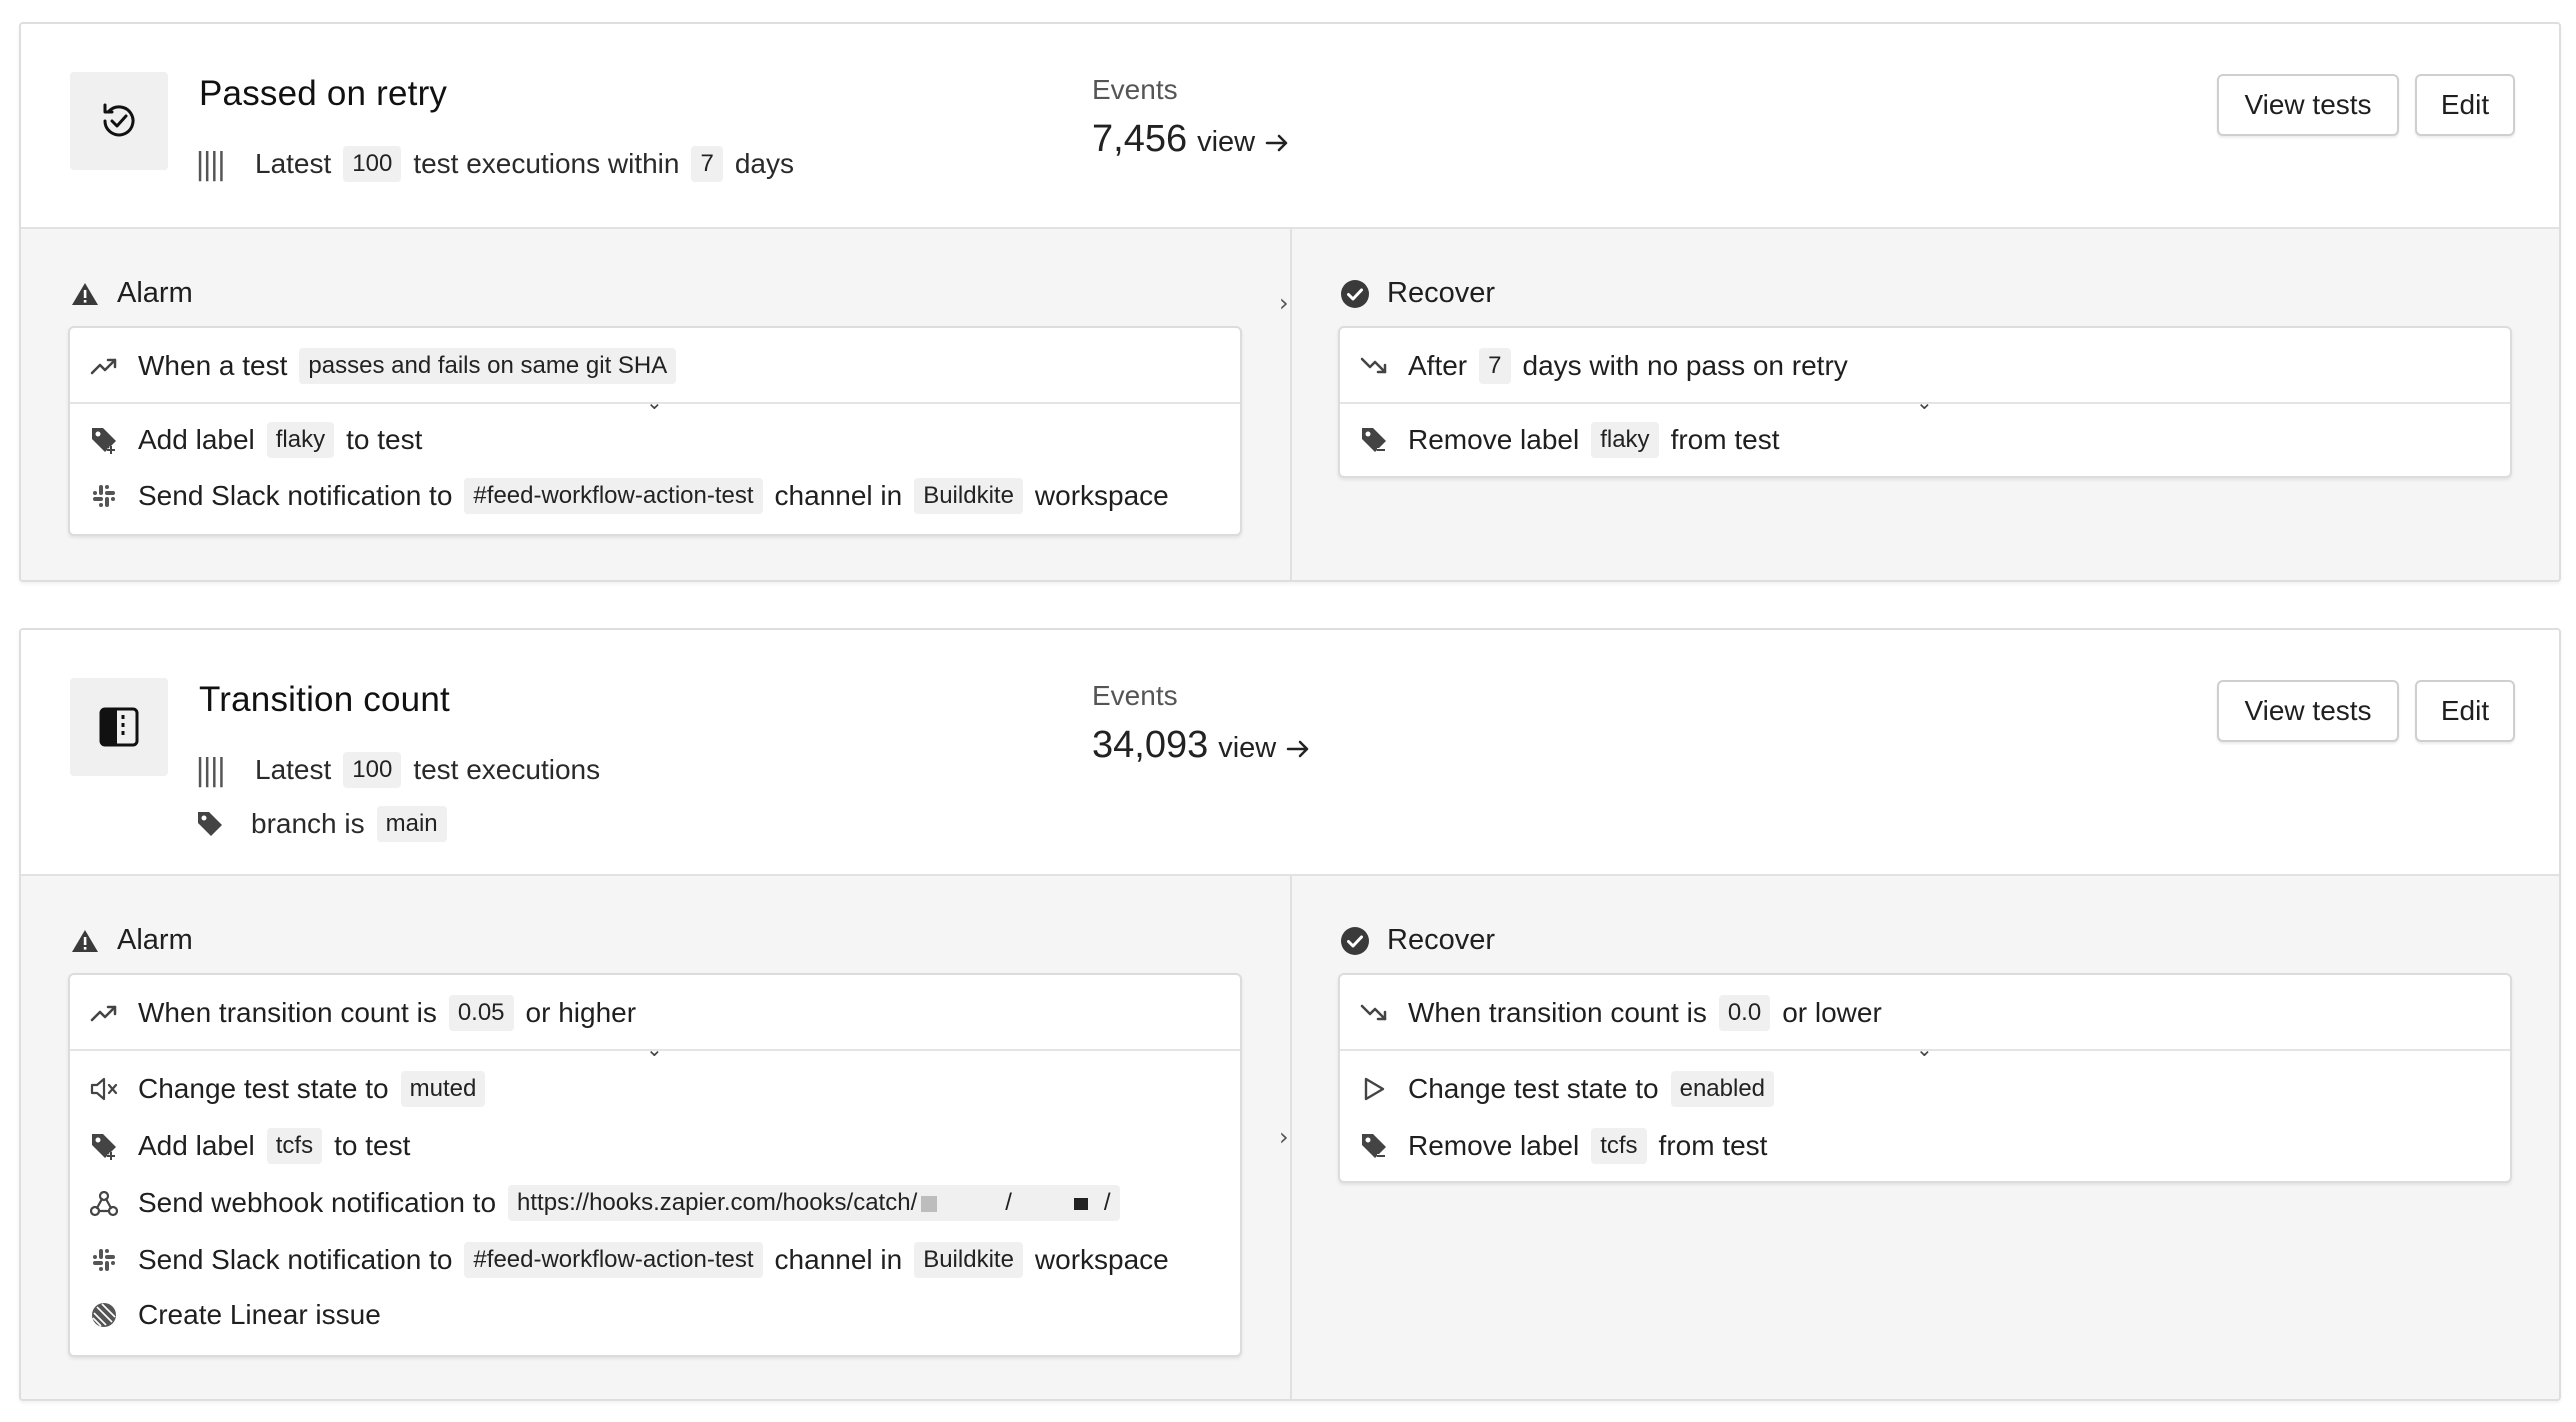  Describe the element at coordinates (104, 1013) in the screenshot. I see `trend-up-icon` at that location.